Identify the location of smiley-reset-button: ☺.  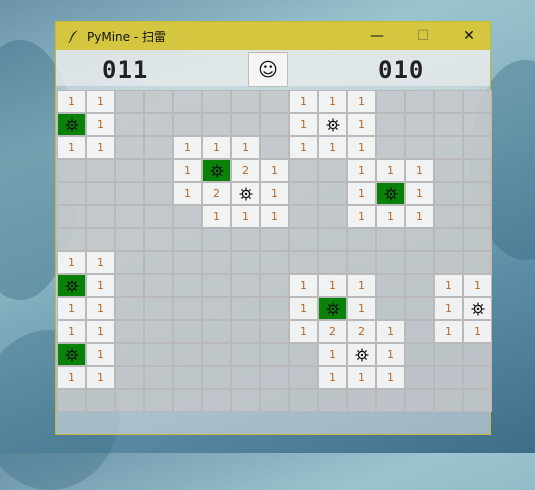
(268, 69).